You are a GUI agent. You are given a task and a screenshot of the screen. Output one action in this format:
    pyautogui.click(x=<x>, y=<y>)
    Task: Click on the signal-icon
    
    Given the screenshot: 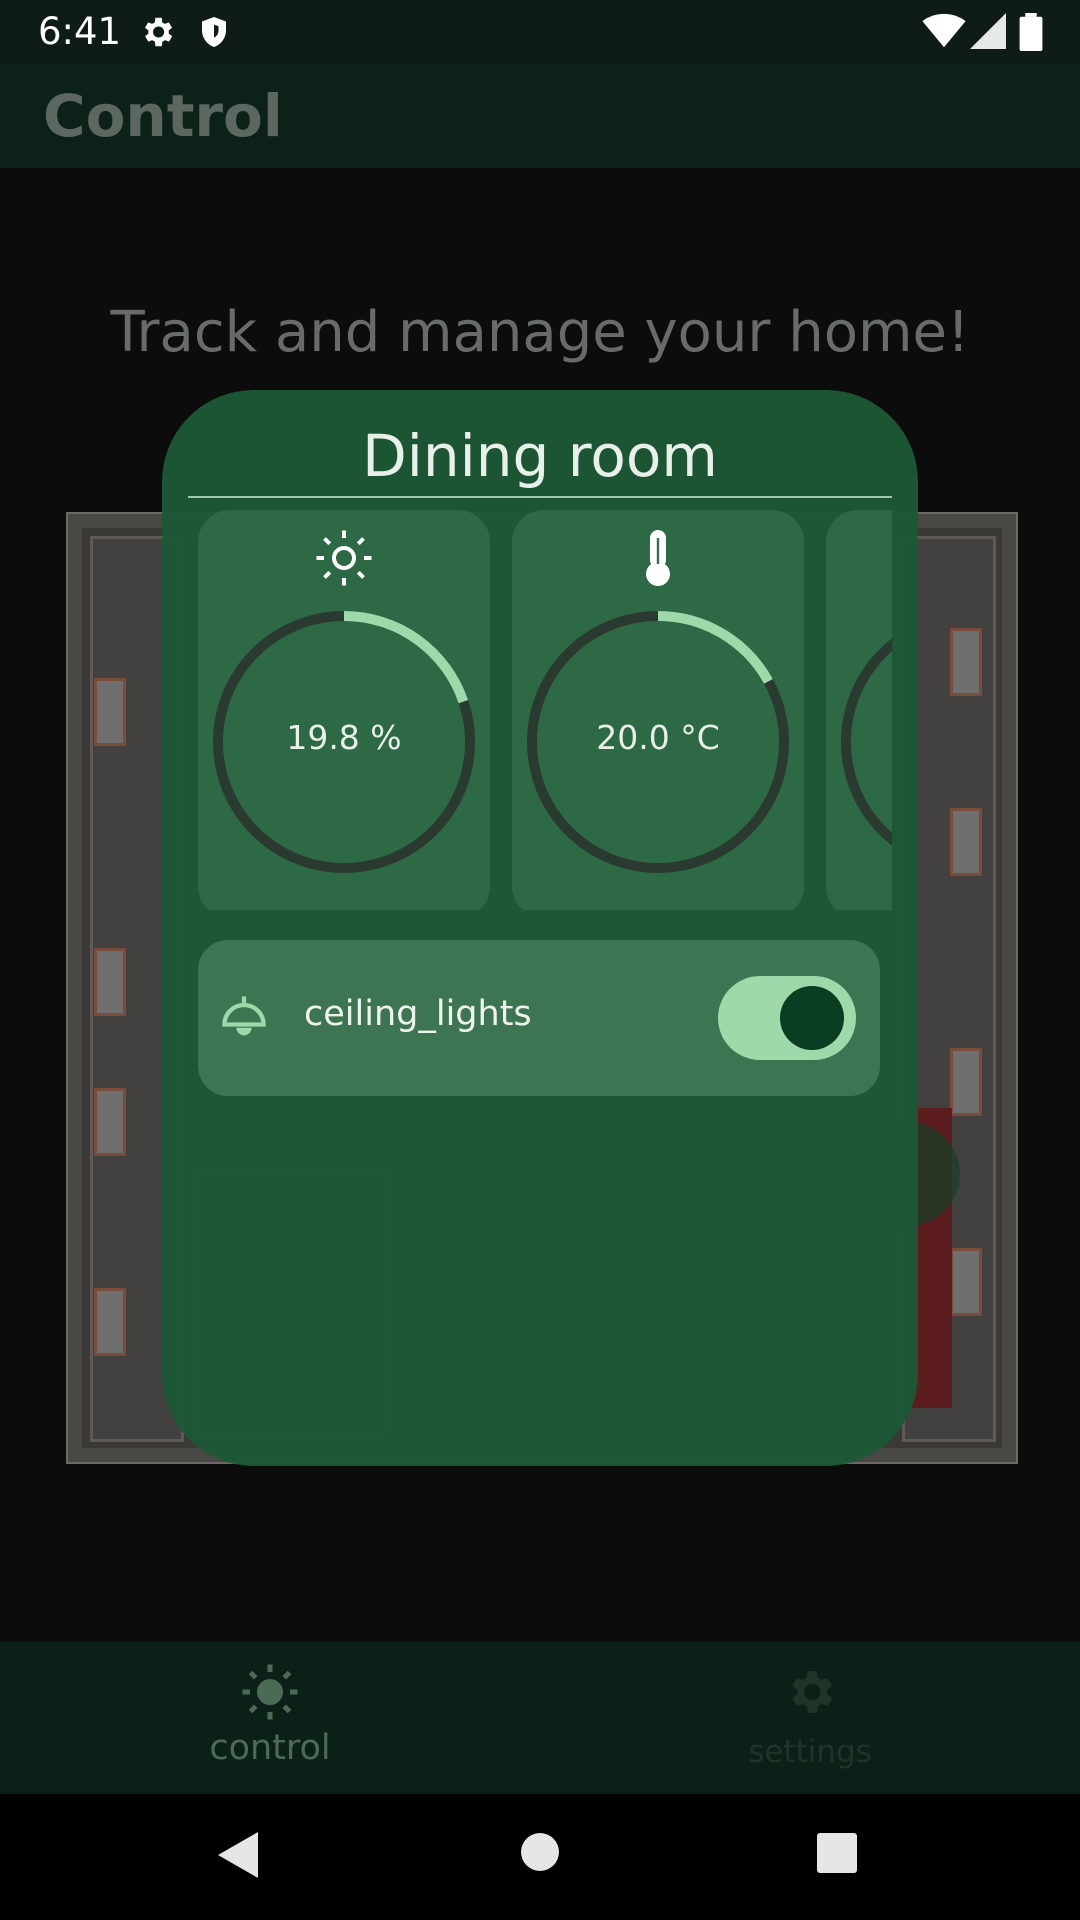 What is the action you would take?
    pyautogui.click(x=988, y=31)
    